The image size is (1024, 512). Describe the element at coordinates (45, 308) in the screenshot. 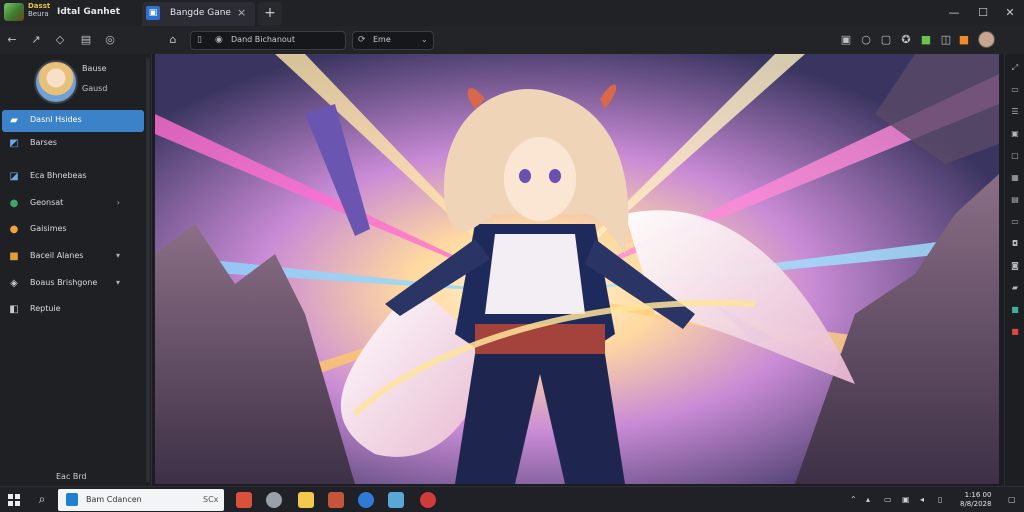

I see `sidebar-item-label: Reptuie` at that location.